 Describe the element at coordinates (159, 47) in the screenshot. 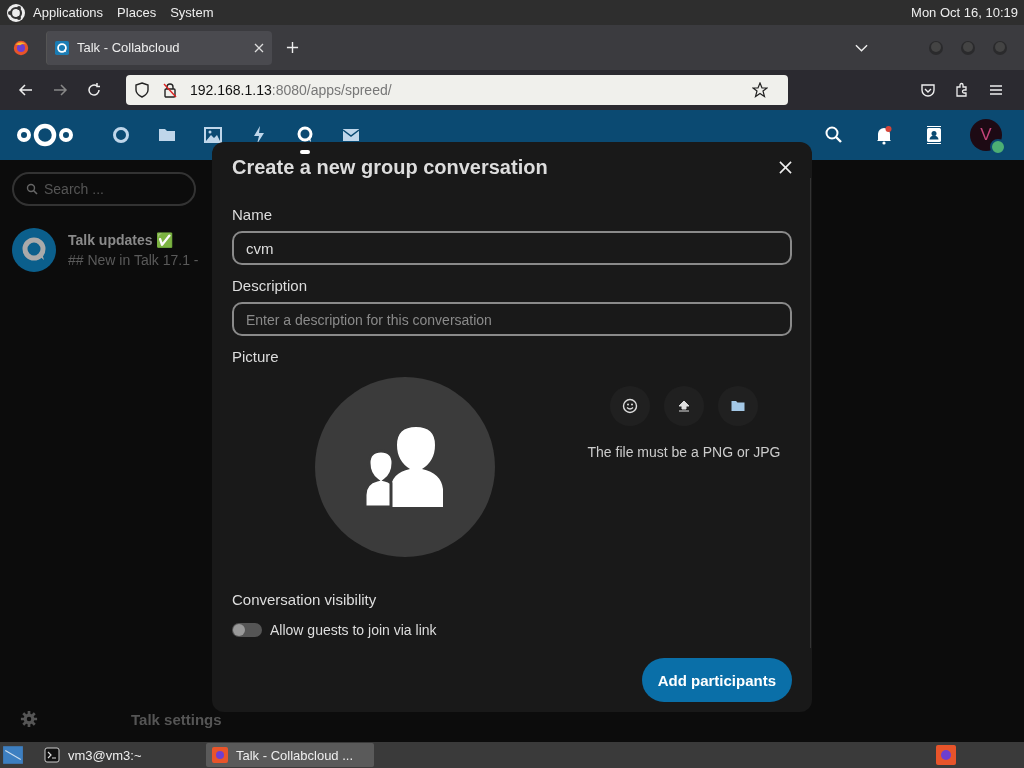

I see `browser-tab: Talk - Collabcloud` at that location.